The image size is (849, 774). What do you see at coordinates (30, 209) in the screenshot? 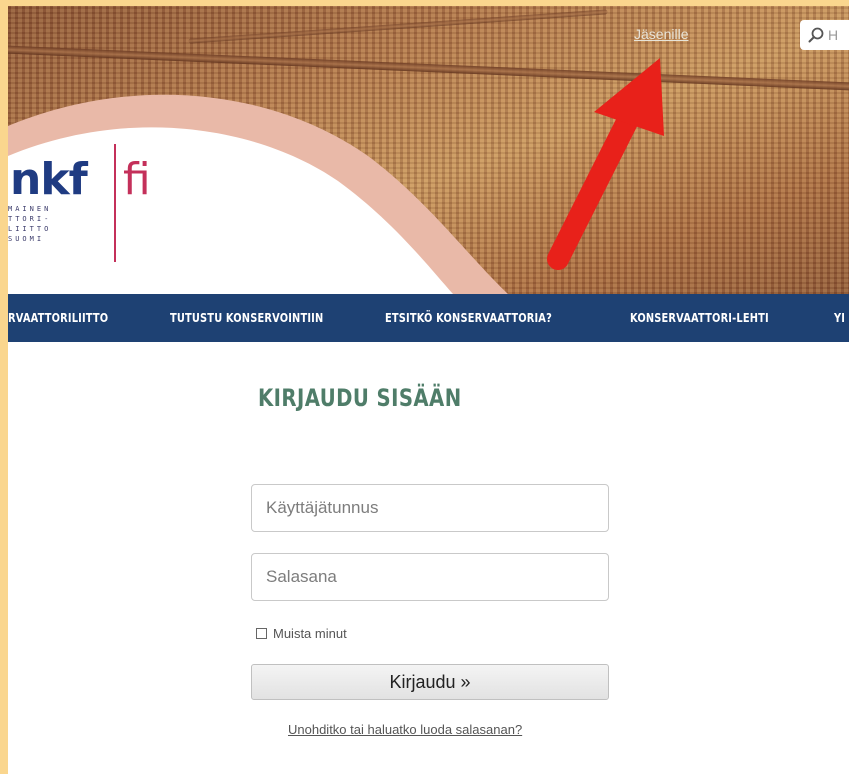
I see `logo-tagline-line: MAINEN` at bounding box center [30, 209].